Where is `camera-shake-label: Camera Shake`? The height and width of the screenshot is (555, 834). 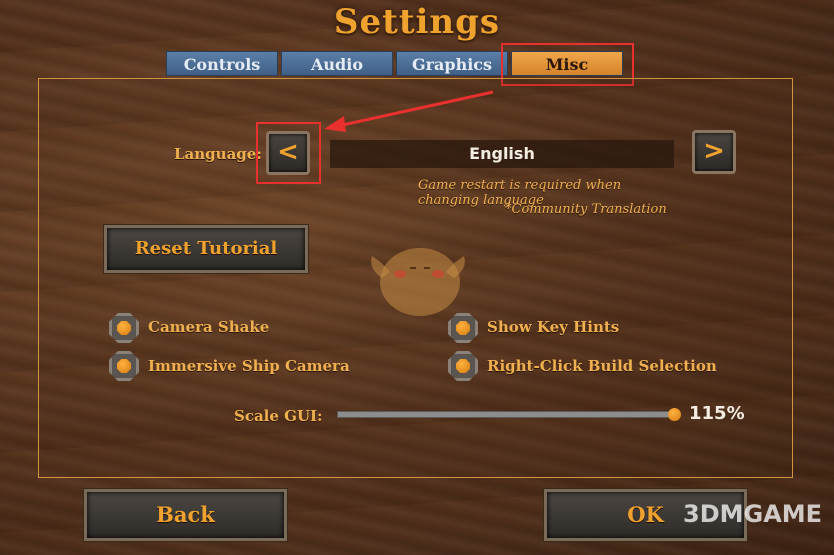 camera-shake-label: Camera Shake is located at coordinates (209, 327).